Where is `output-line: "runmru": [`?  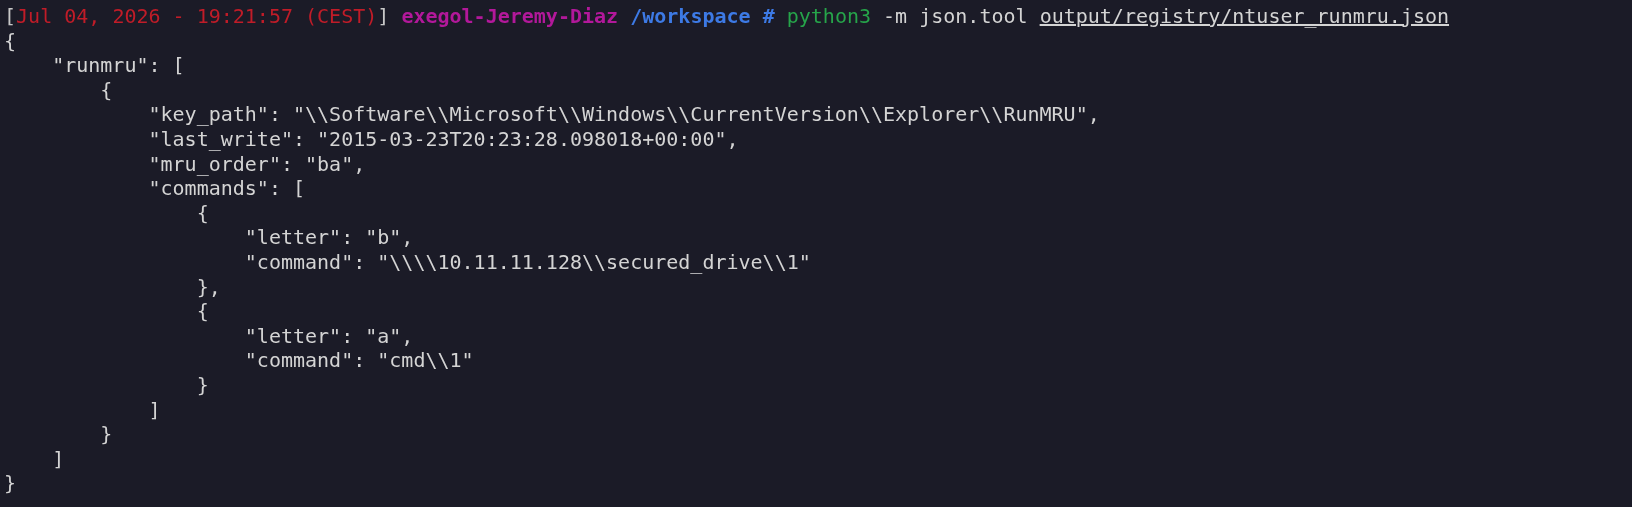
output-line: "runmru": [ is located at coordinates (118, 65).